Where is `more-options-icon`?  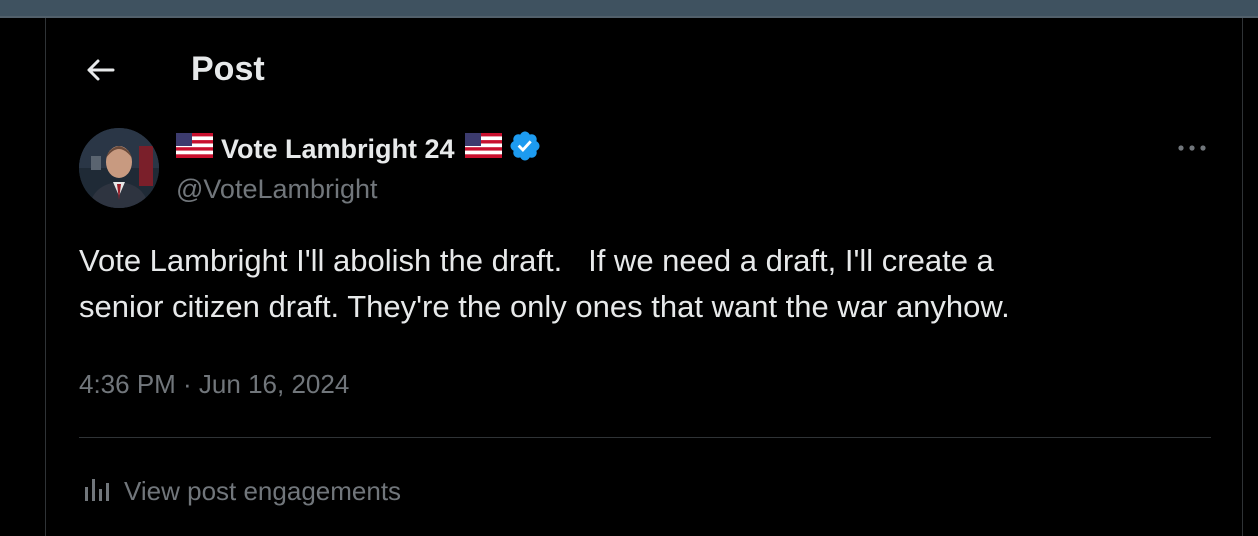 more-options-icon is located at coordinates (1192, 148).